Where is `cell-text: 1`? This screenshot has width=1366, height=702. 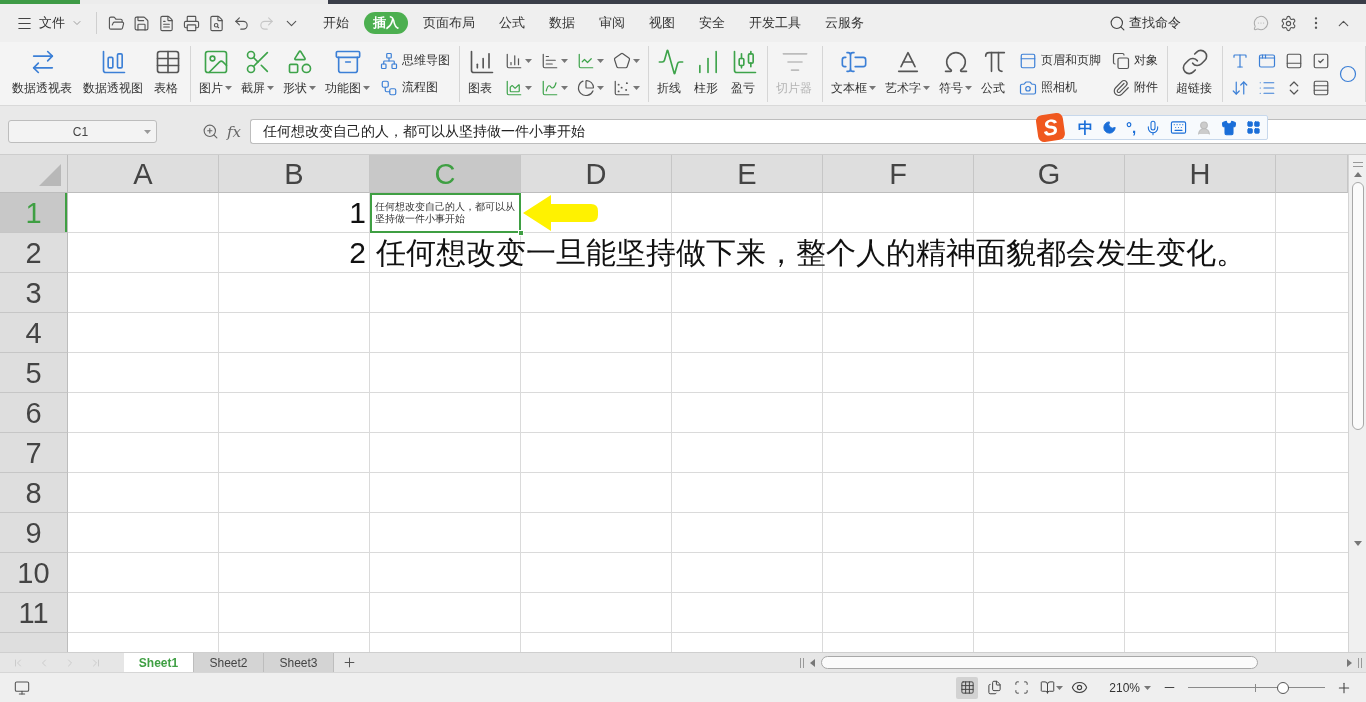
cell-text: 1 is located at coordinates (357, 213).